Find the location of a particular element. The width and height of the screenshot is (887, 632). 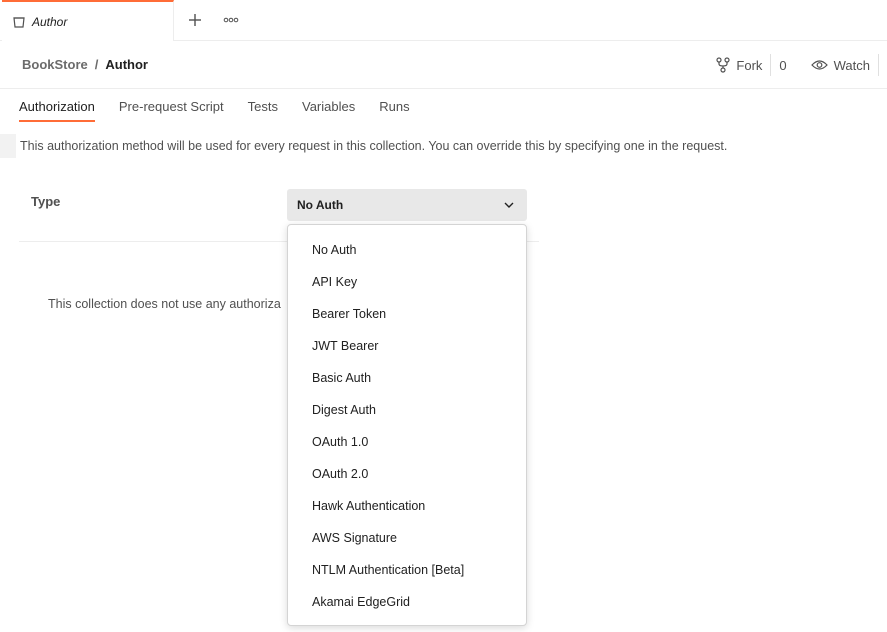

tab-tests: Tests is located at coordinates (263, 106).